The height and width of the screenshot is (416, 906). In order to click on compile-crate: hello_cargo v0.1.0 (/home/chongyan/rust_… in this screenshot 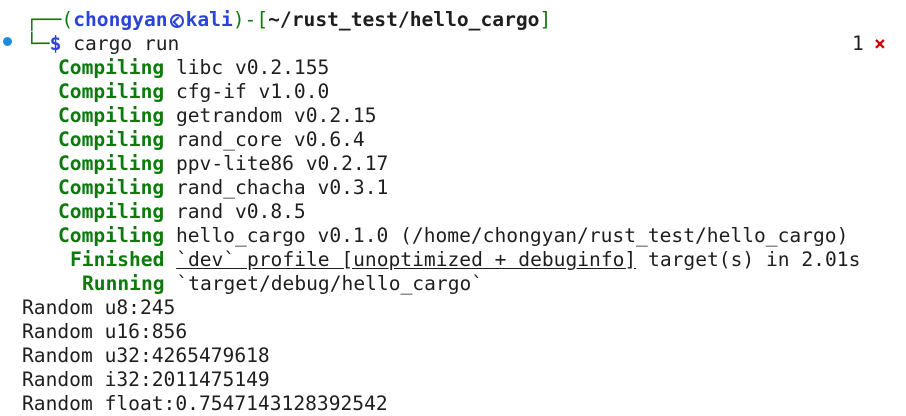, I will do `click(512, 235)`.